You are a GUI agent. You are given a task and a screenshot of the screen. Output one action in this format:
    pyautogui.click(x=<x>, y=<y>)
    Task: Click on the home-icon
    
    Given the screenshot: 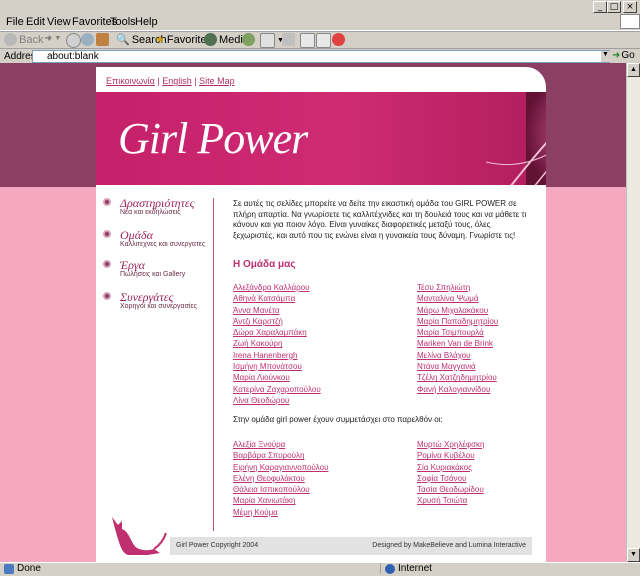 What is the action you would take?
    pyautogui.click(x=102, y=39)
    